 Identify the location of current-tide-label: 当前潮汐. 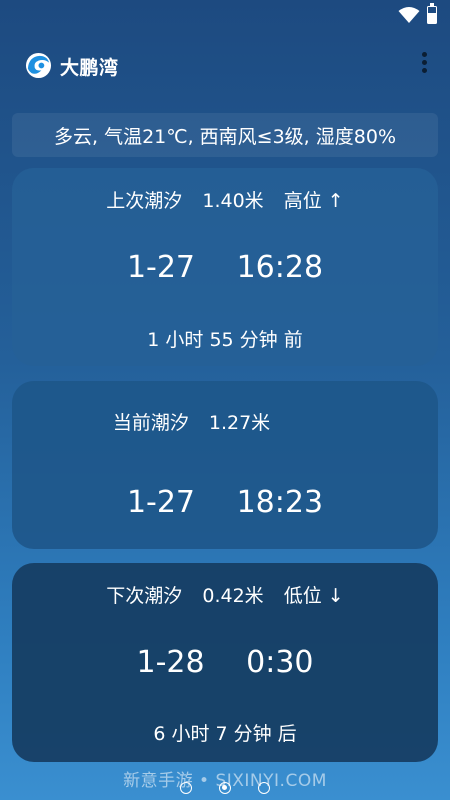
(150, 423).